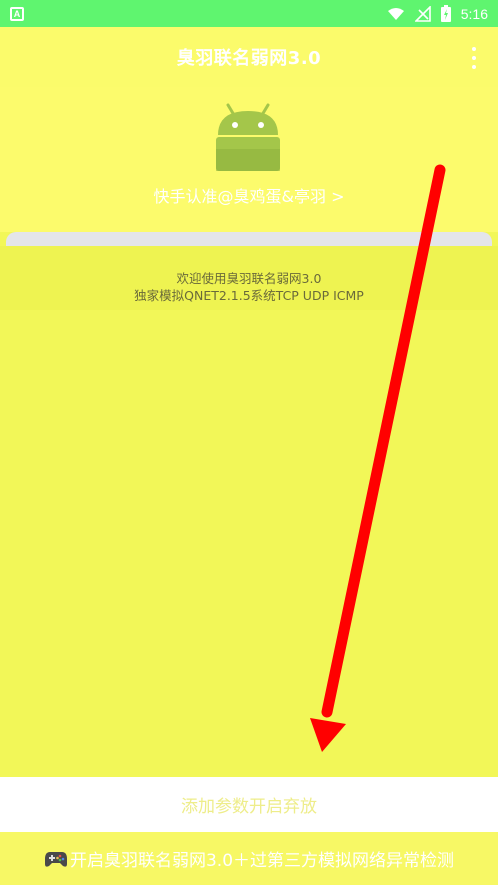  I want to click on signal-icon, so click(422, 13).